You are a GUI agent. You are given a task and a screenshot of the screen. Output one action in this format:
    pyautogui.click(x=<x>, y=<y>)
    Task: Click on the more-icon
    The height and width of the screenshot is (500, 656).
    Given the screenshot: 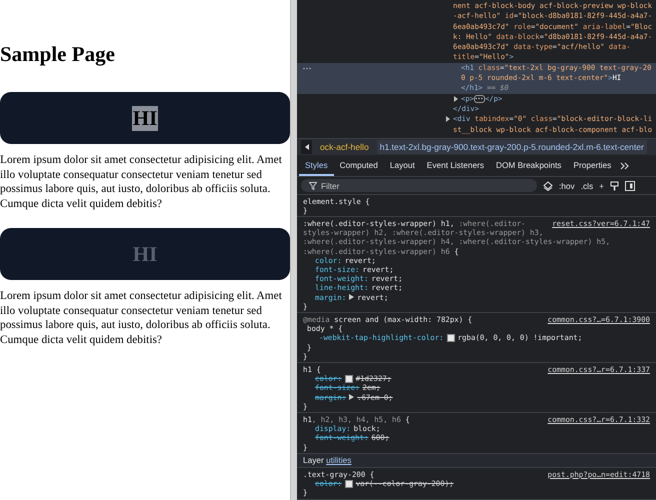 What is the action you would take?
    pyautogui.click(x=307, y=68)
    